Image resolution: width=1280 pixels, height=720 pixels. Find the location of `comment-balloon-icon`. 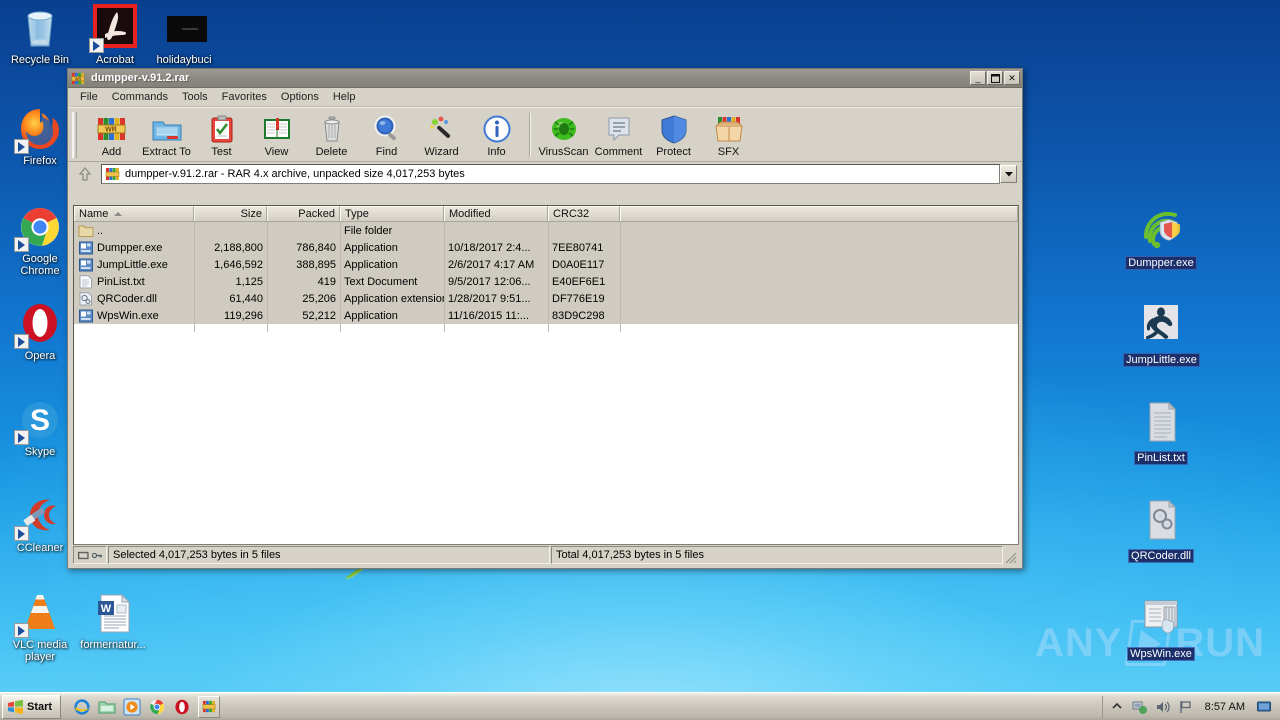

comment-balloon-icon is located at coordinates (619, 129).